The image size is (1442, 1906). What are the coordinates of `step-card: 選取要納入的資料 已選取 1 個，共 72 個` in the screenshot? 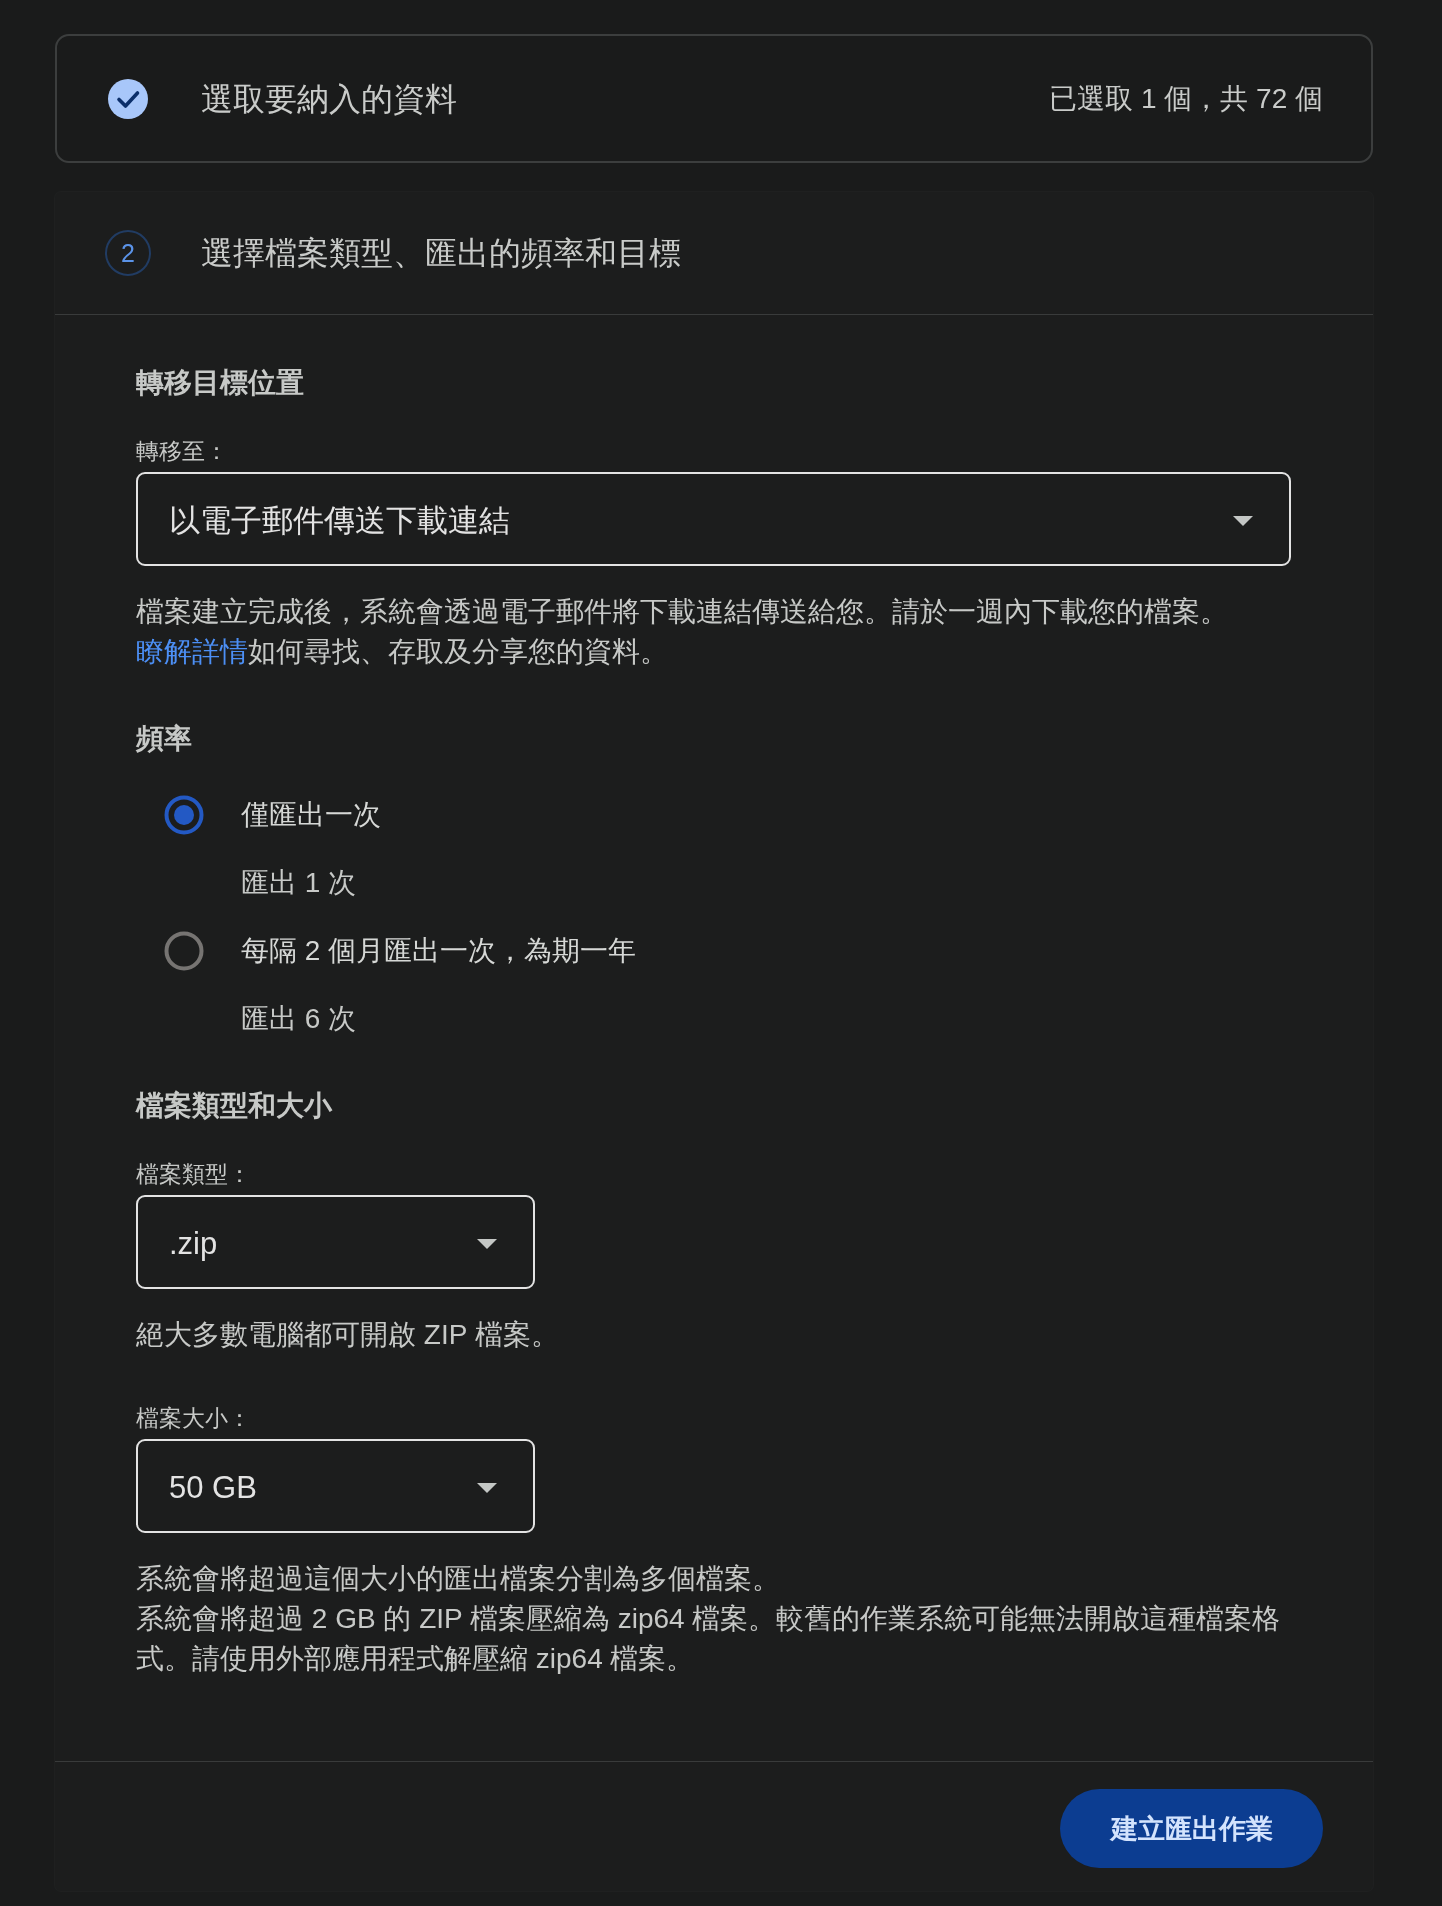 It's located at (714, 98).